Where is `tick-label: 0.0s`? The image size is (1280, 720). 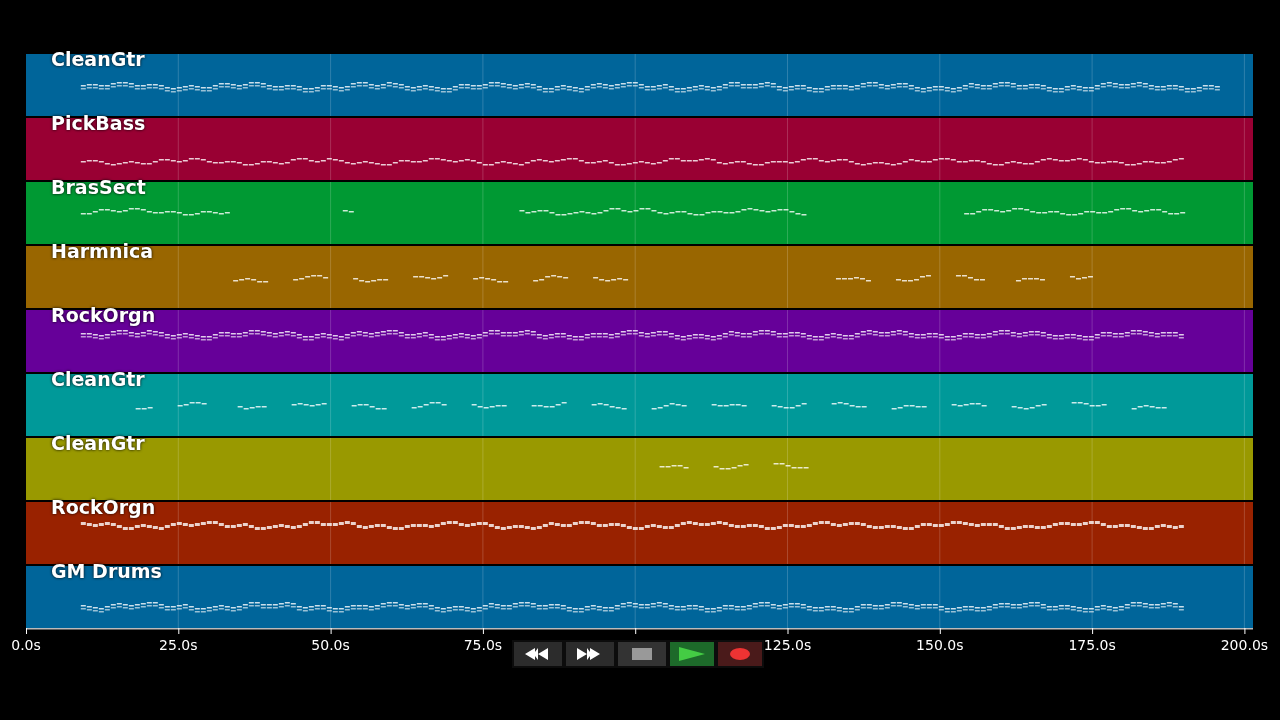 tick-label: 0.0s is located at coordinates (26, 645).